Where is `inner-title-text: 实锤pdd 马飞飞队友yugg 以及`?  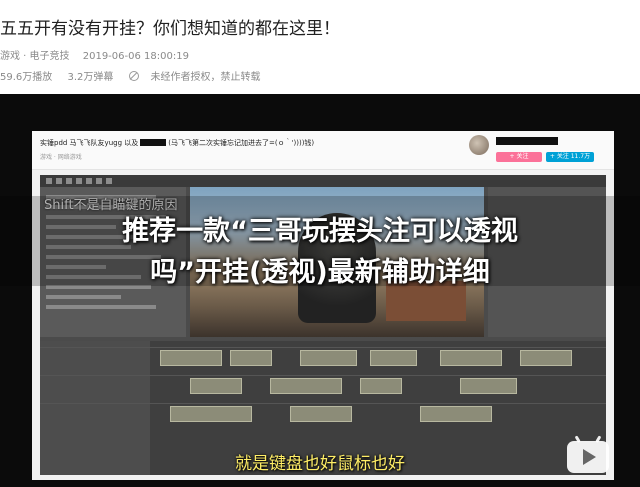
inner-title-text: 实锤pdd 马飞飞队友yugg 以及 is located at coordinates (89, 143).